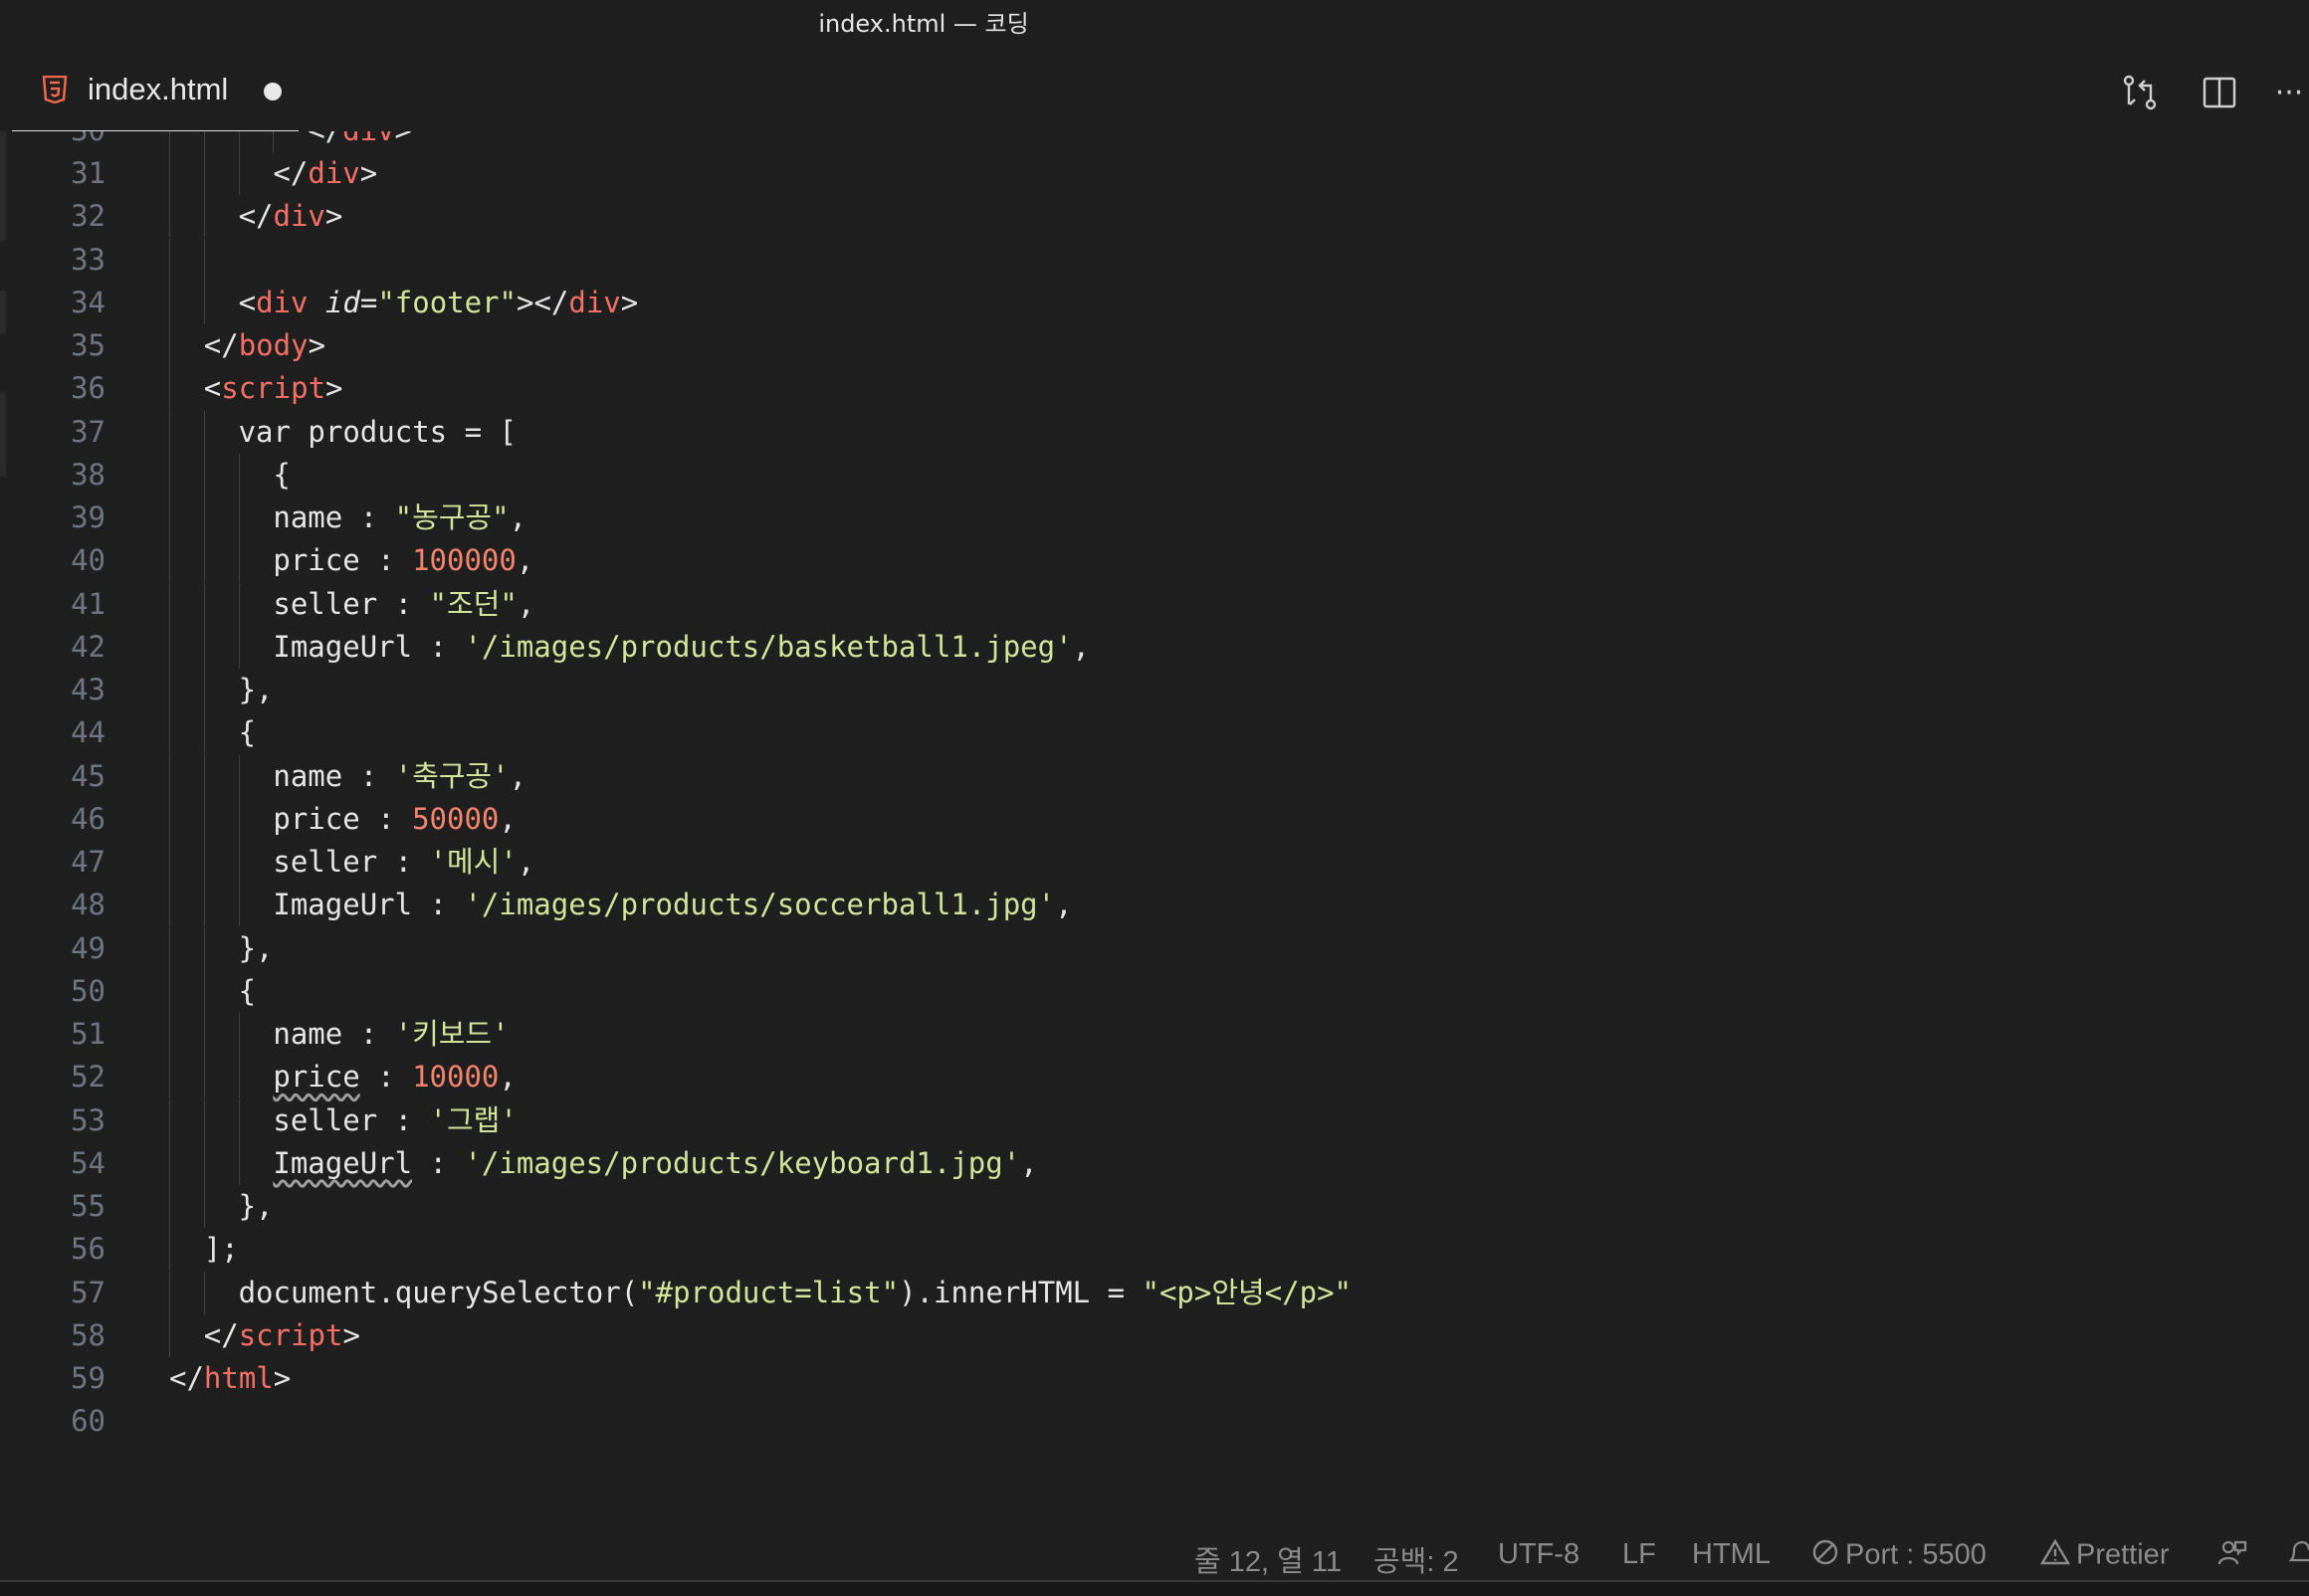 This screenshot has height=1596, width=2309. Describe the element at coordinates (88, 432) in the screenshot. I see `line-number: 37` at that location.